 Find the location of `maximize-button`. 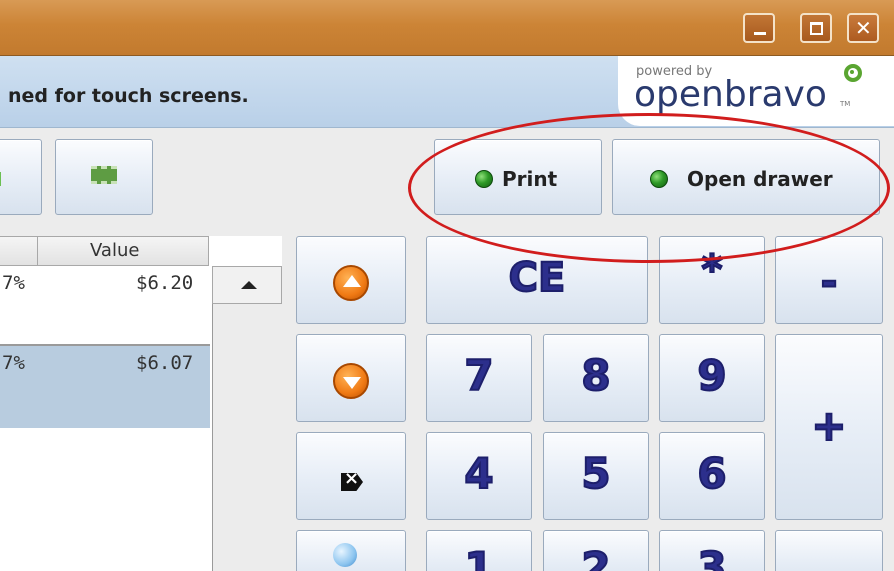

maximize-button is located at coordinates (816, 28).